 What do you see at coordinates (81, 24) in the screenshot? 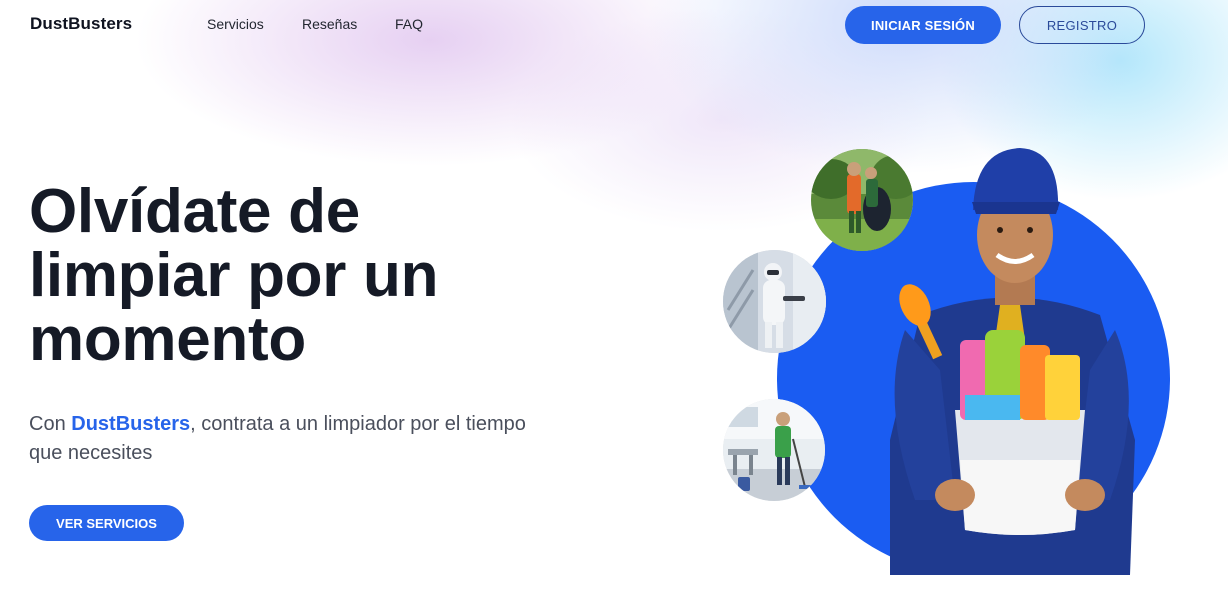
I see `site-logo: DustBusters` at bounding box center [81, 24].